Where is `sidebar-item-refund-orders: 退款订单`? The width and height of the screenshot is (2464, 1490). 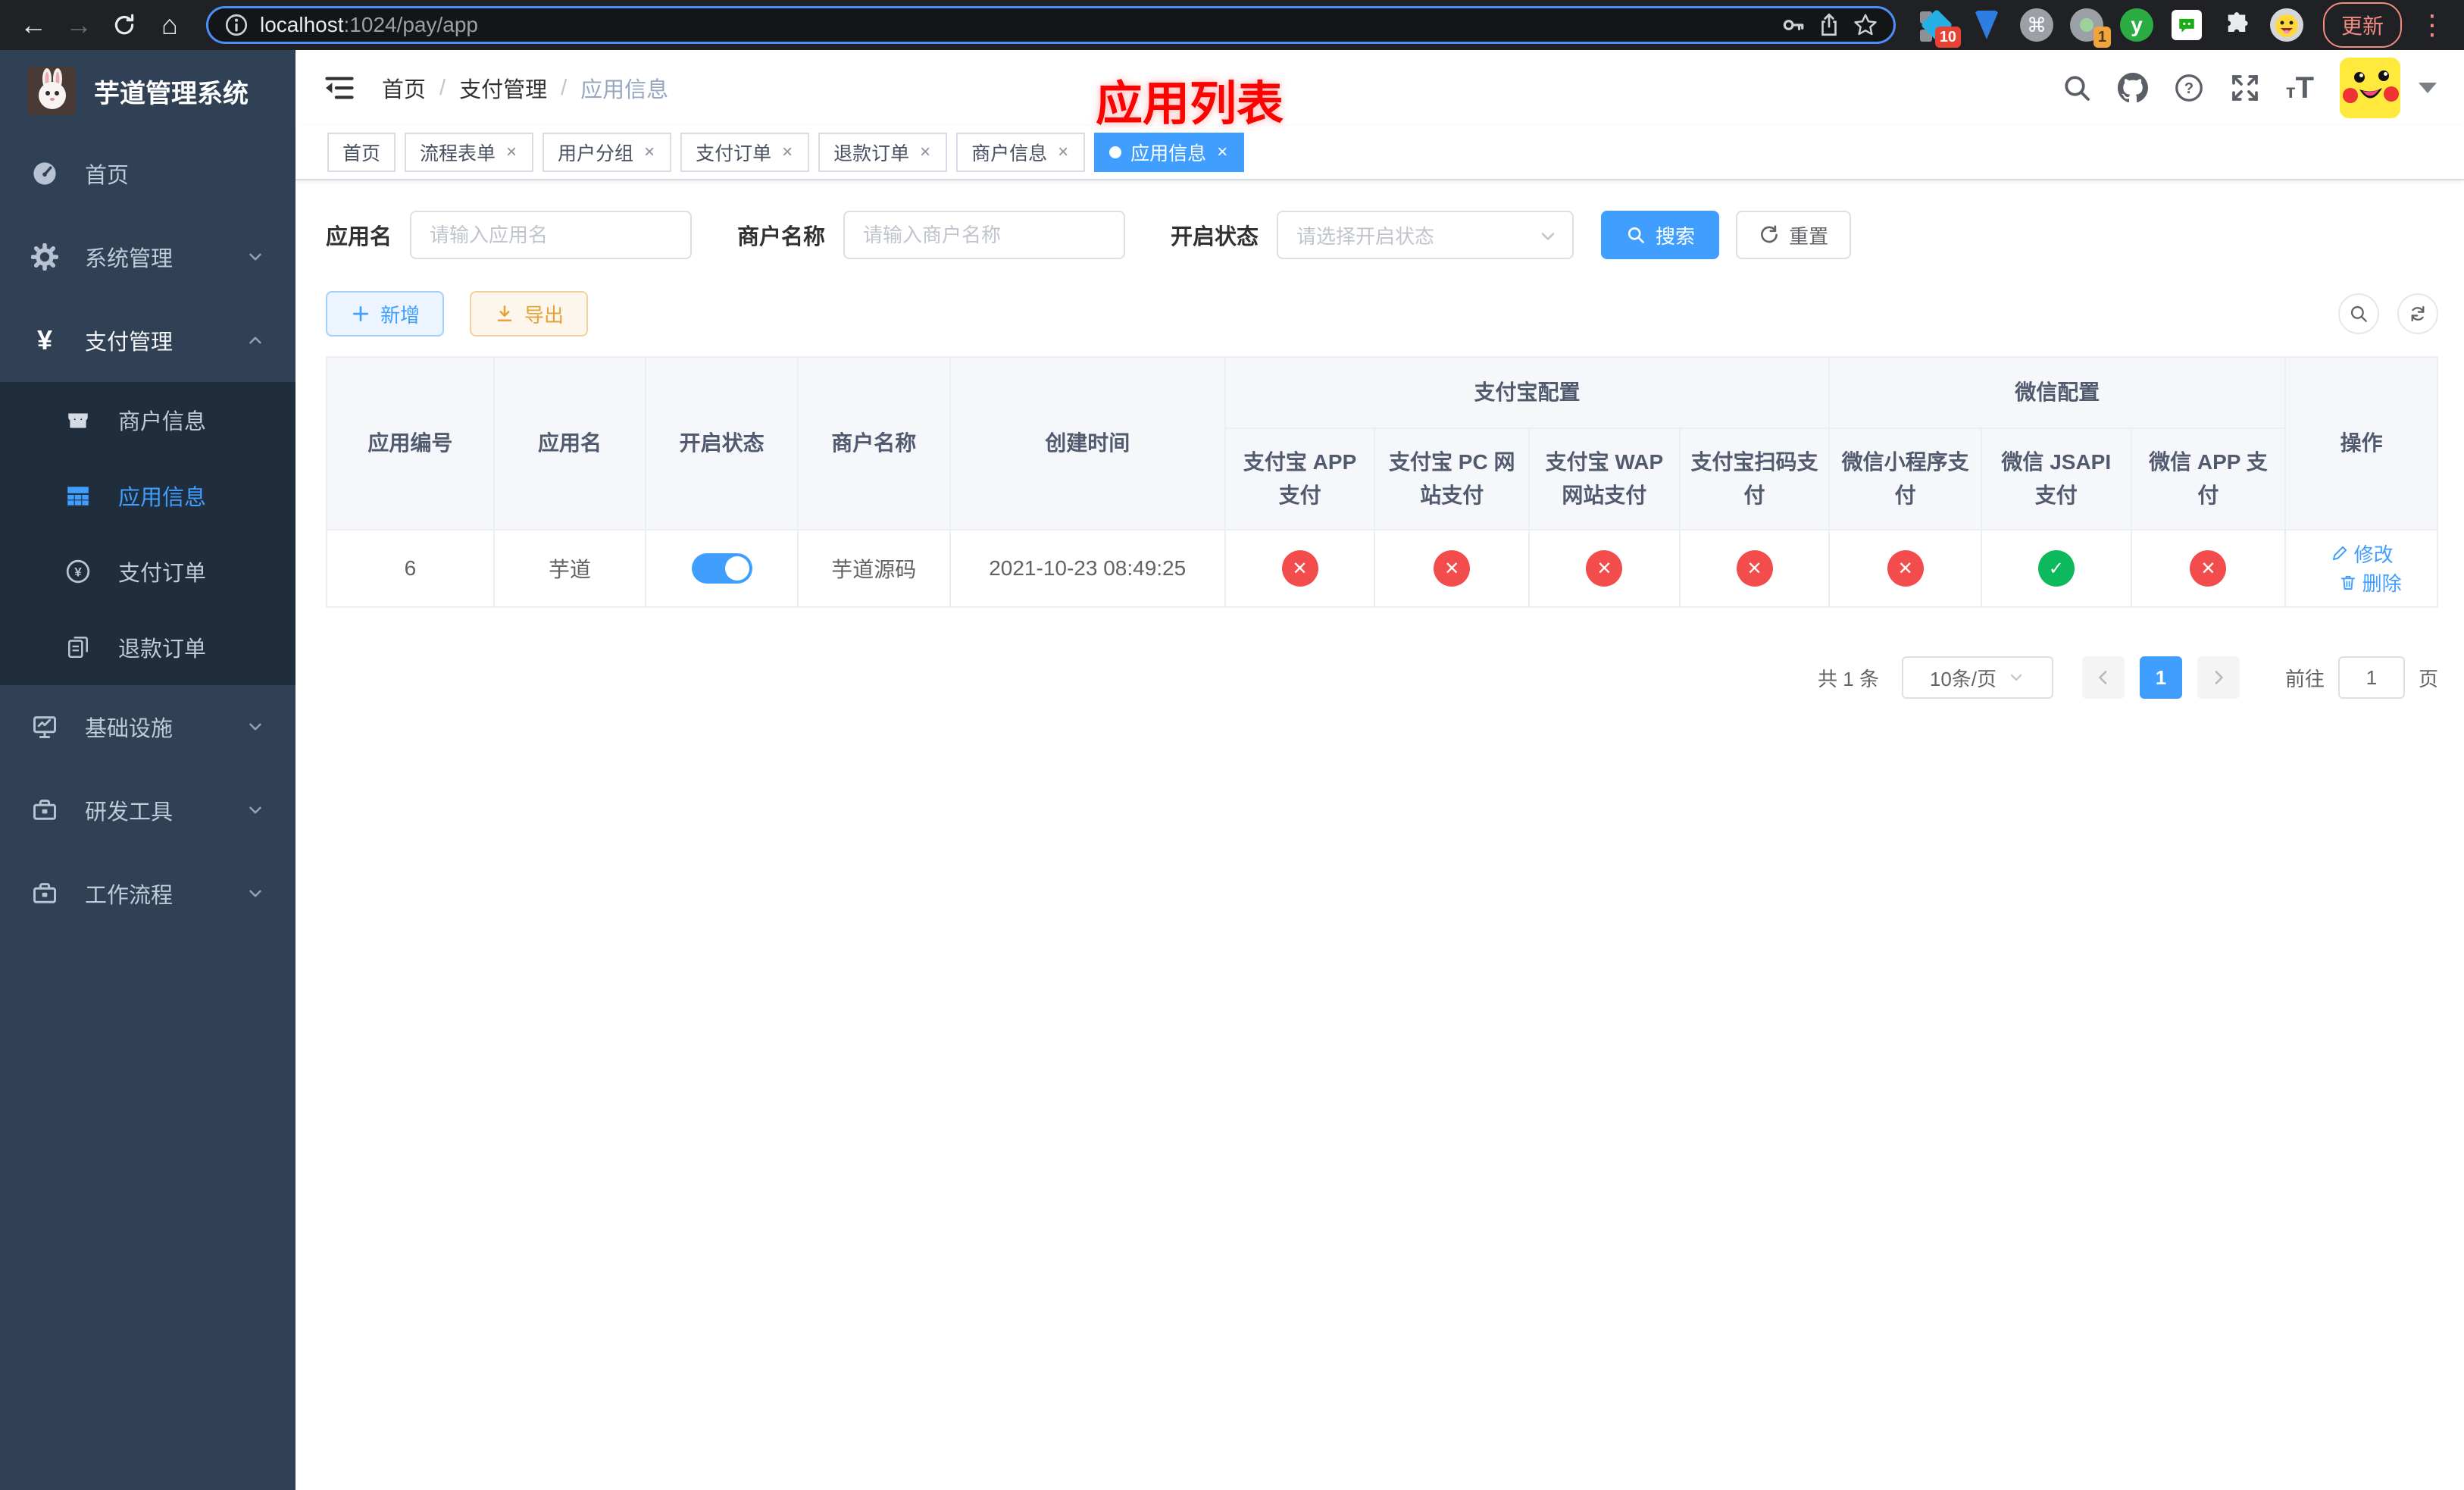
sidebar-item-refund-orders: 退款订单 is located at coordinates (147, 647).